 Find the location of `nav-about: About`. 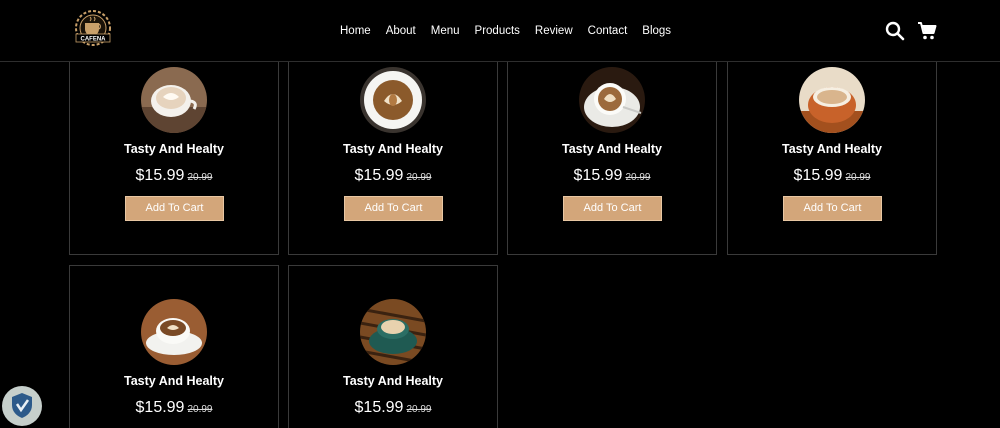

nav-about: About is located at coordinates (401, 31).